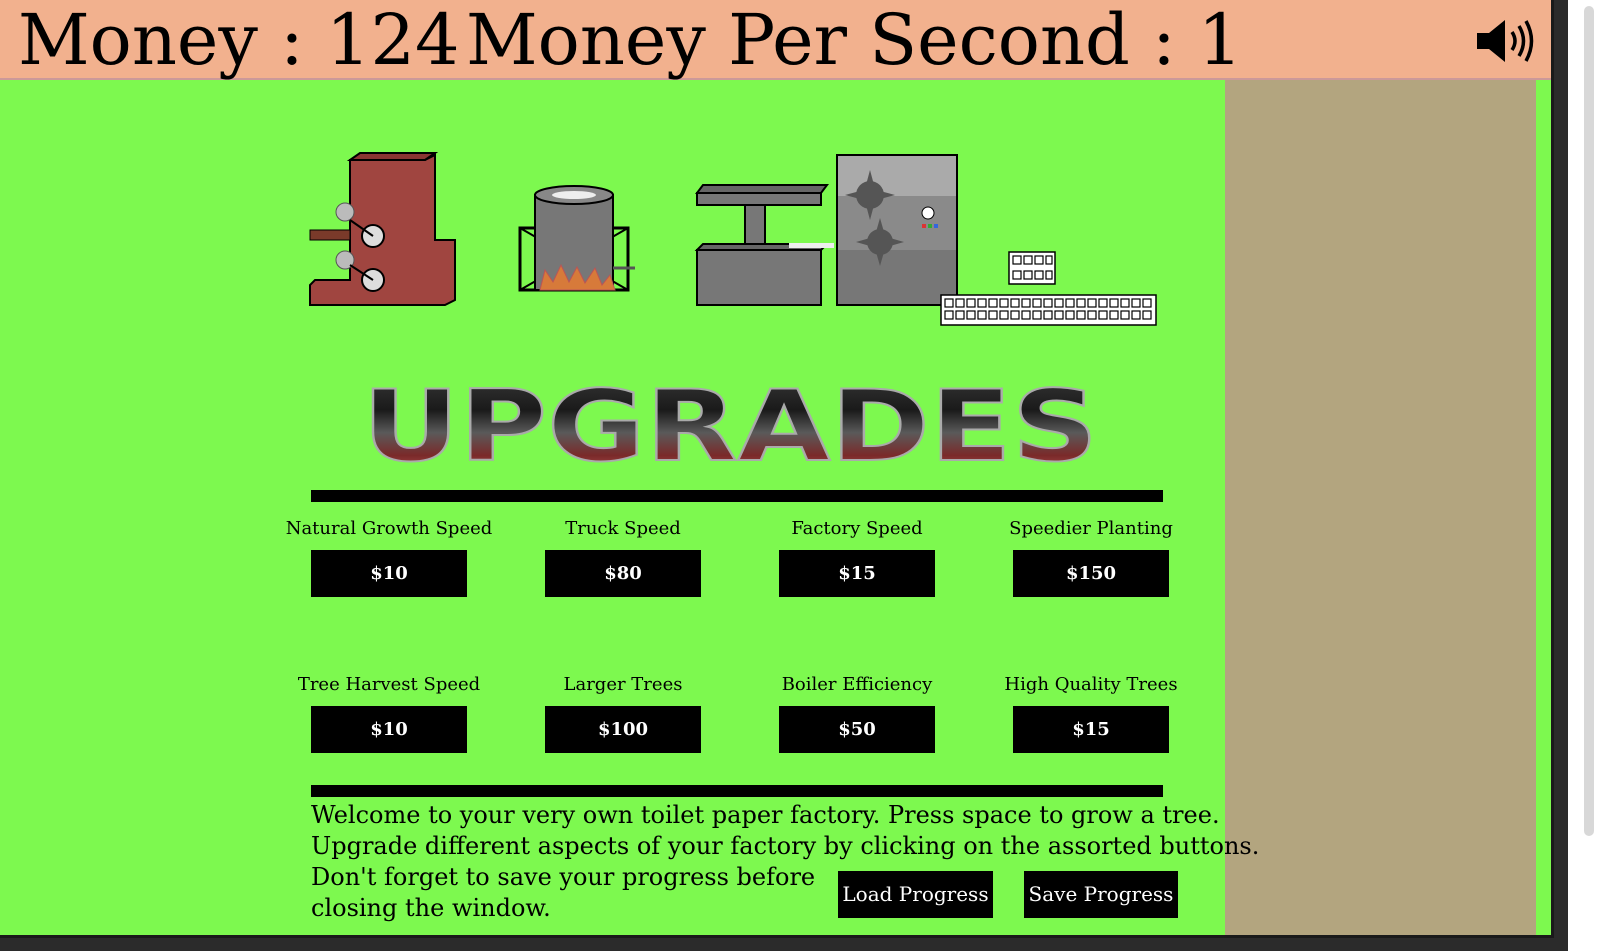 The height and width of the screenshot is (951, 1600). I want to click on divider-top, so click(737, 496).